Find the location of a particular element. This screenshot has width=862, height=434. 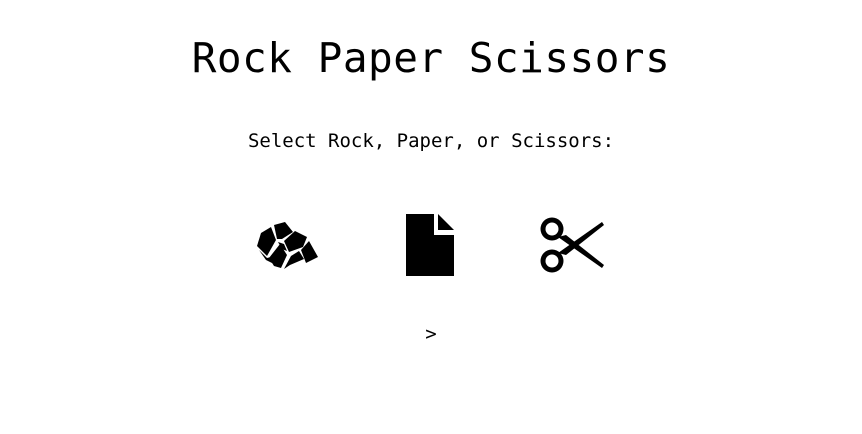

scissors-button is located at coordinates (572, 245).